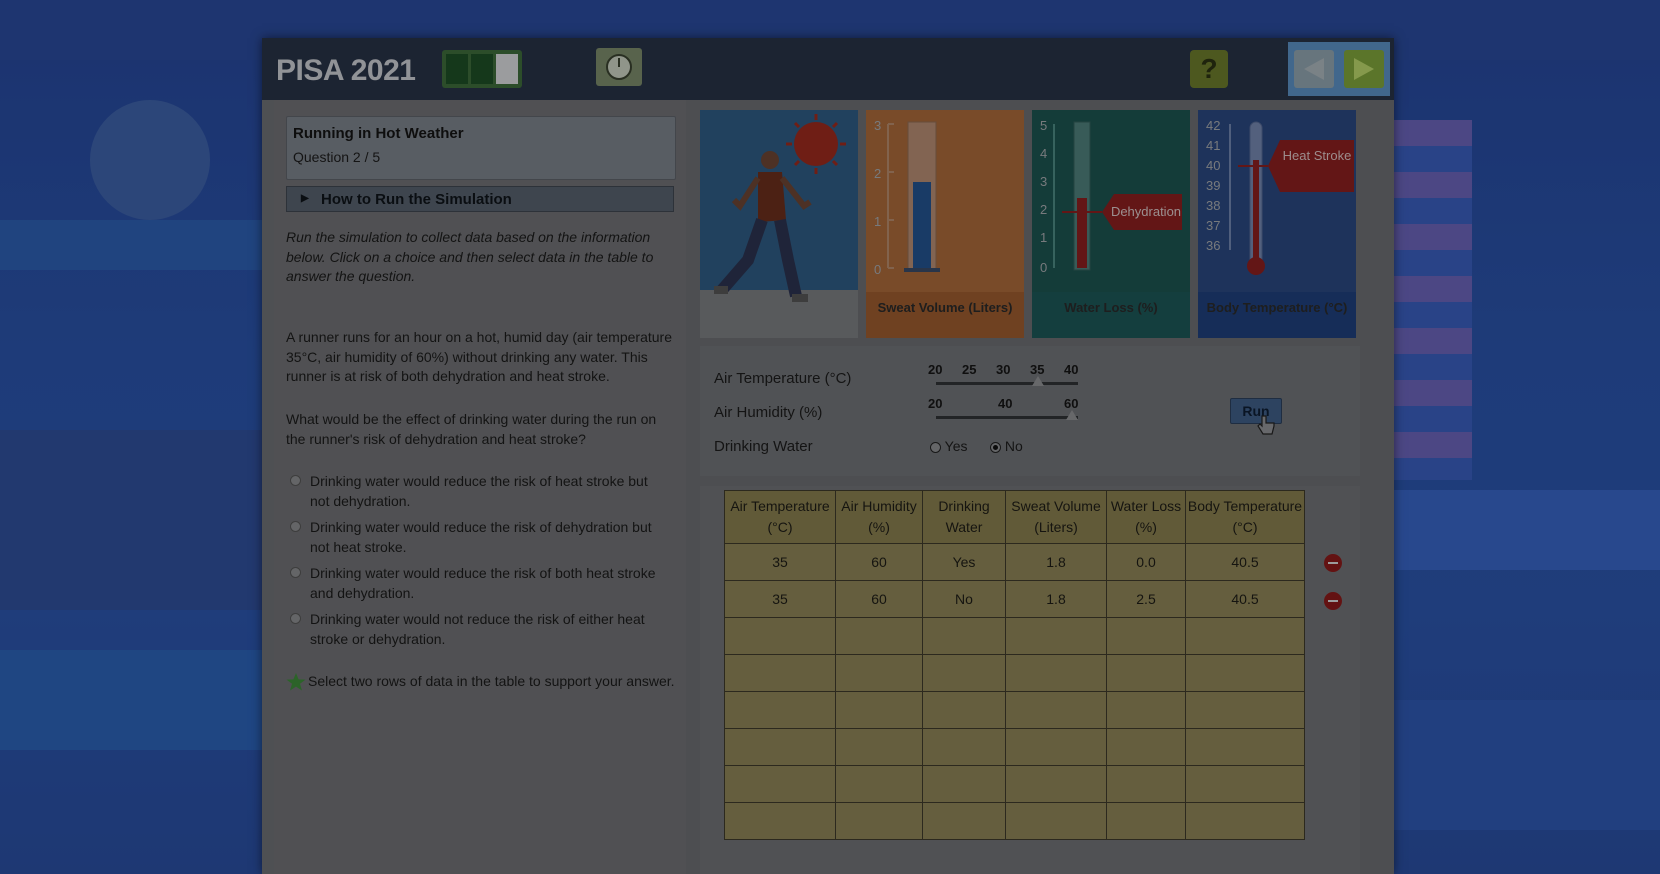  I want to click on drinking-water-no-label: No, so click(1013, 446).